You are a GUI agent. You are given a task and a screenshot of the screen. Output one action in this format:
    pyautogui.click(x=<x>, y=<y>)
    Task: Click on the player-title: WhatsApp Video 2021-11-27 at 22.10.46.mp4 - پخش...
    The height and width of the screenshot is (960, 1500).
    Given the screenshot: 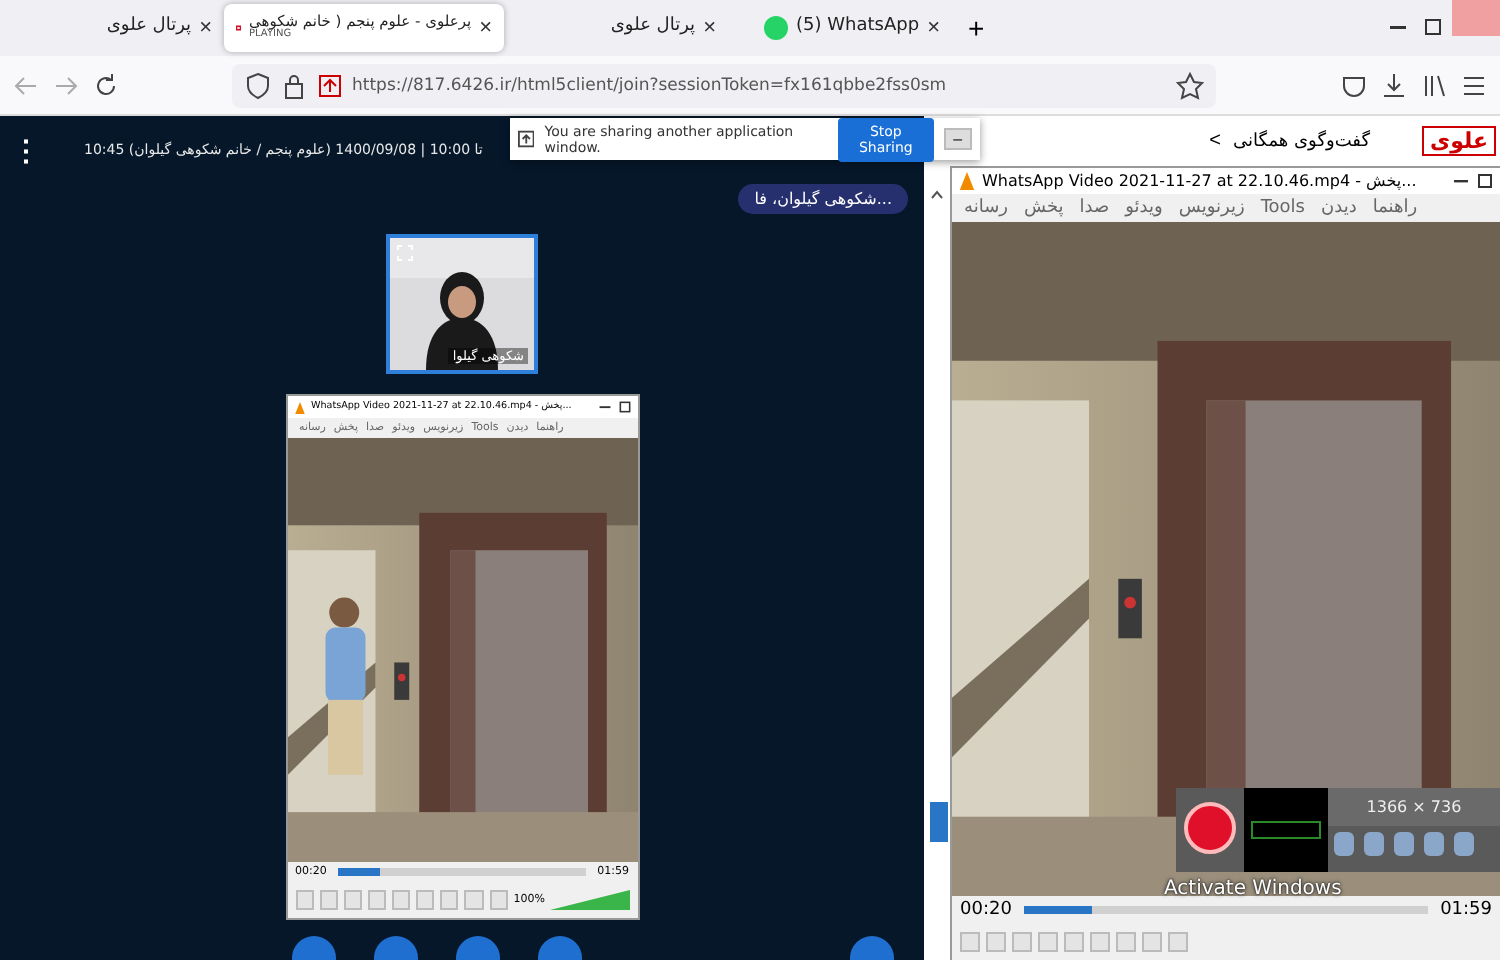 What is the action you would take?
    pyautogui.click(x=1200, y=181)
    